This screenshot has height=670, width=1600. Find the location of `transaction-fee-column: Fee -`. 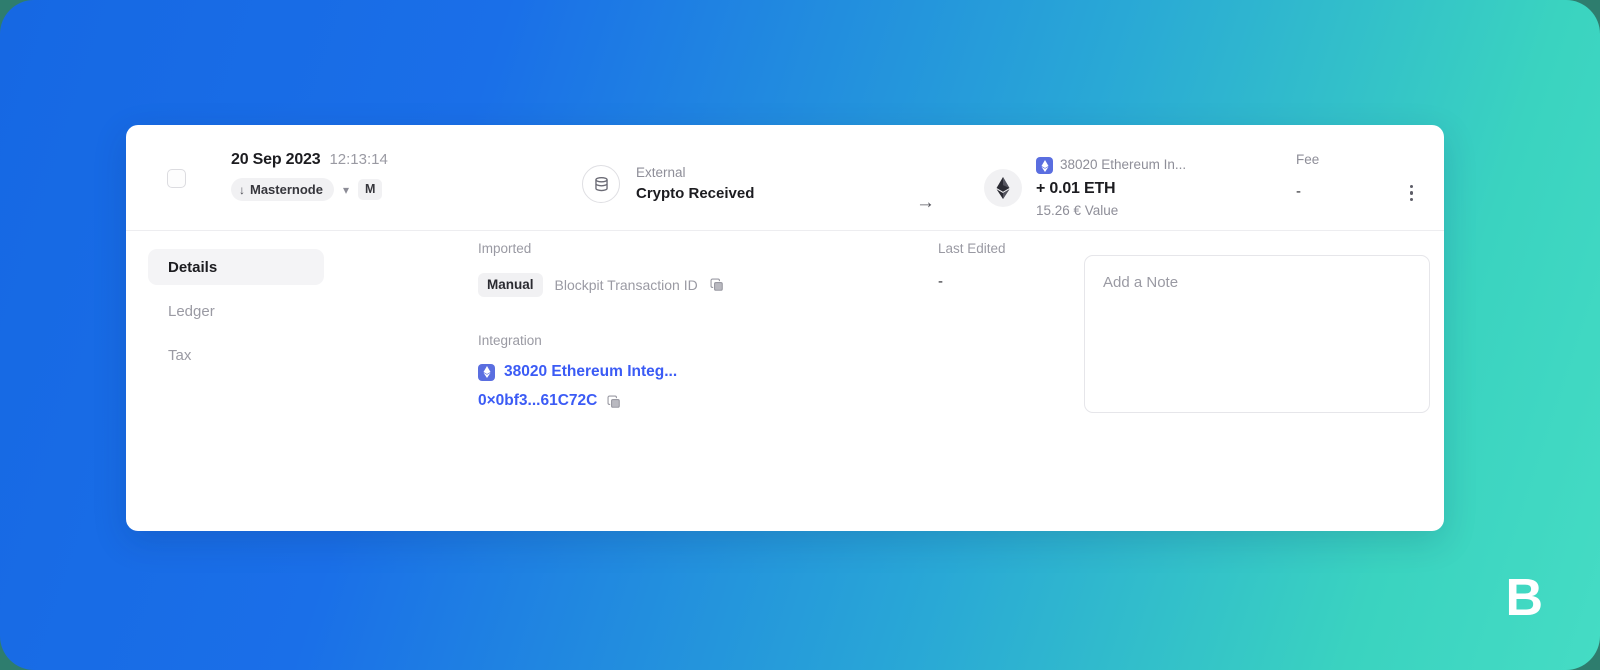

transaction-fee-column: Fee - is located at coordinates (1308, 176).